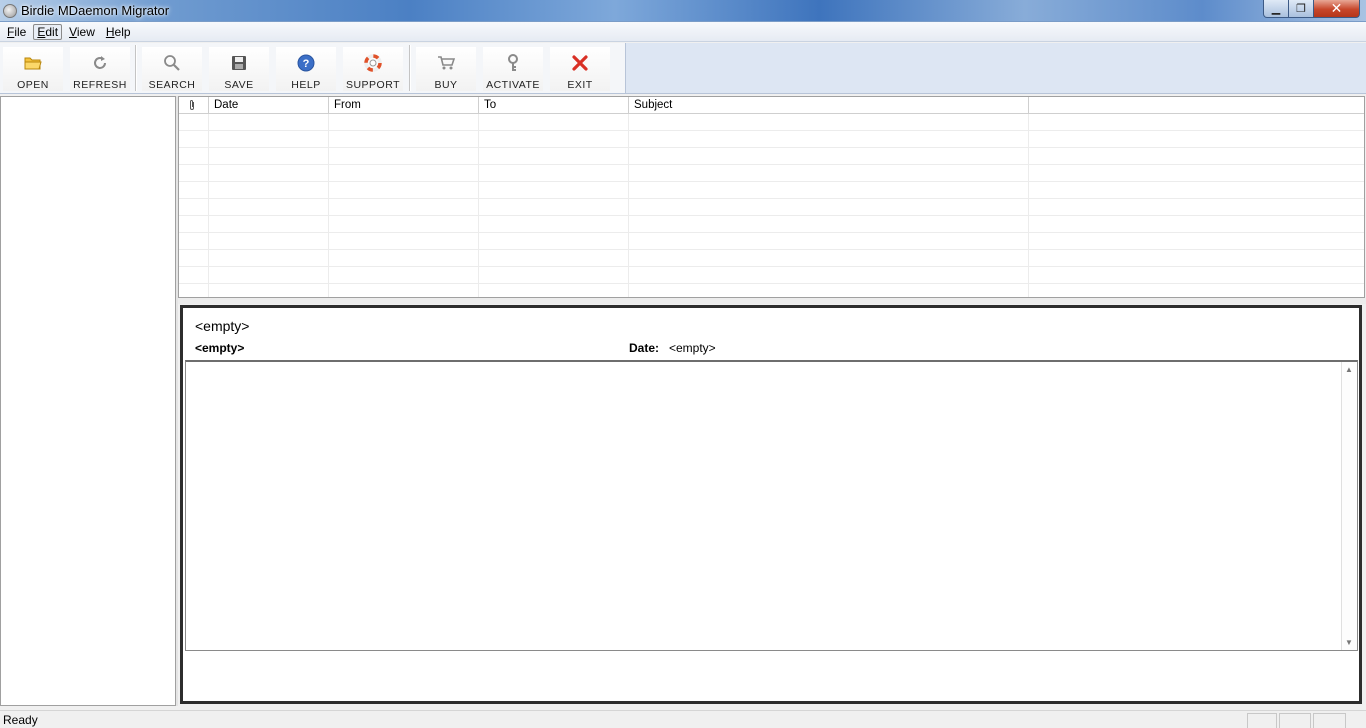 This screenshot has width=1366, height=728. Describe the element at coordinates (683, 719) in the screenshot. I see `status-bar: Ready` at that location.